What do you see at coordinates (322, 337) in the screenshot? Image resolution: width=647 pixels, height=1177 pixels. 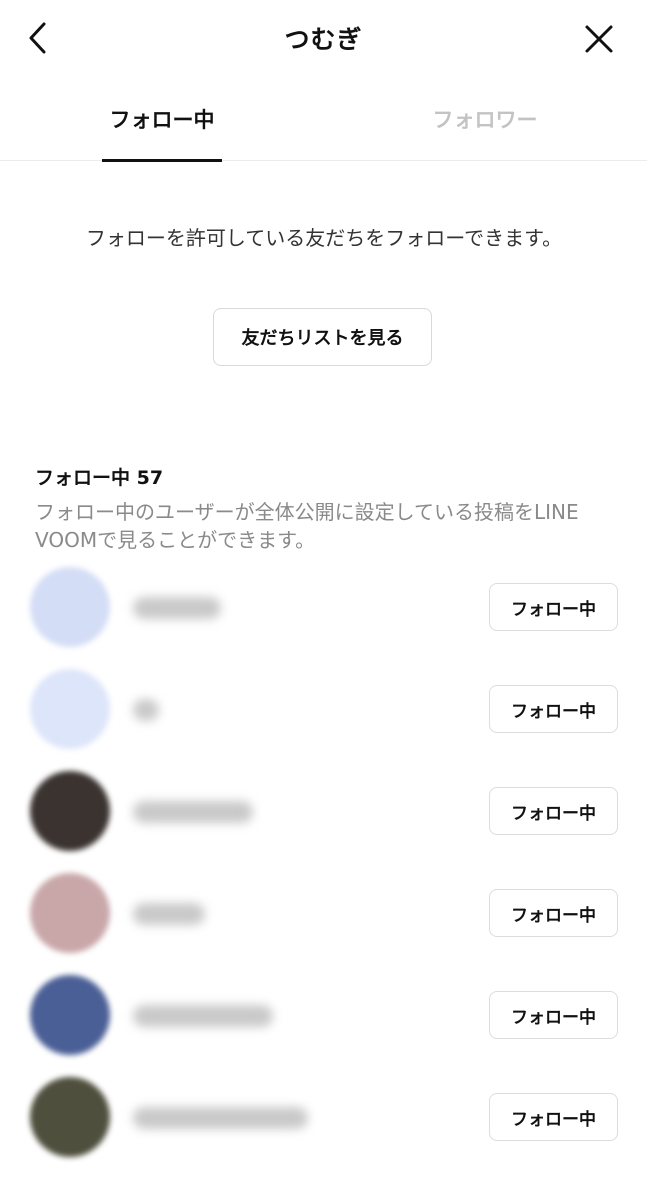 I see `view-friends-list-button: 友だちリストを見る` at bounding box center [322, 337].